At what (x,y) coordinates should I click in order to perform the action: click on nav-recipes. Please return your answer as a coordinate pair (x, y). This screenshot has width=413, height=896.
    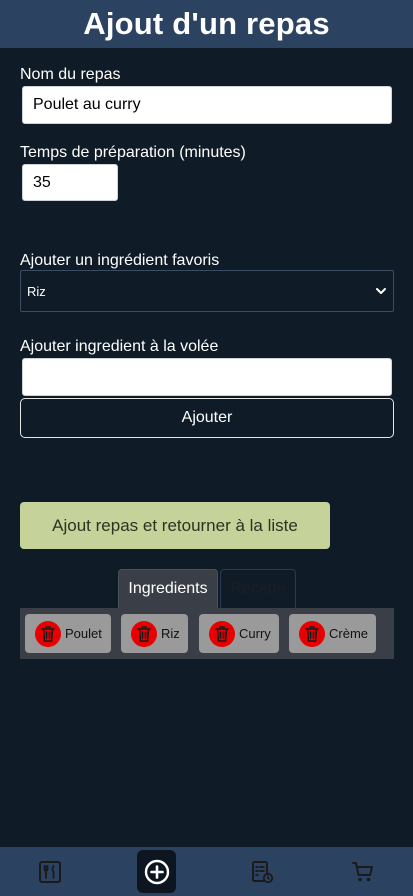
    Looking at the image, I should click on (262, 871).